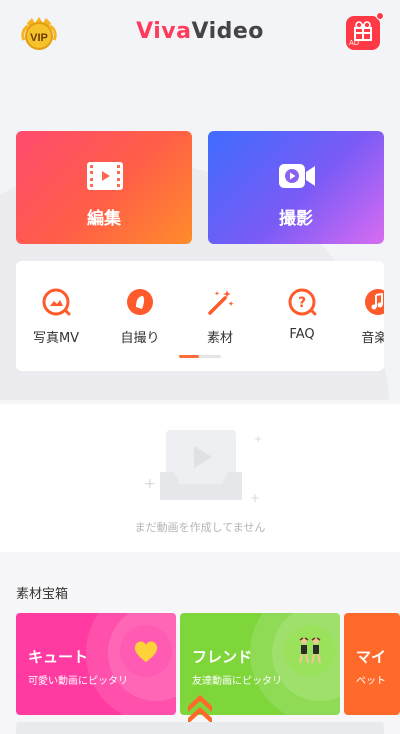  Describe the element at coordinates (104, 219) in the screenshot. I see `edit-label: 編集` at that location.